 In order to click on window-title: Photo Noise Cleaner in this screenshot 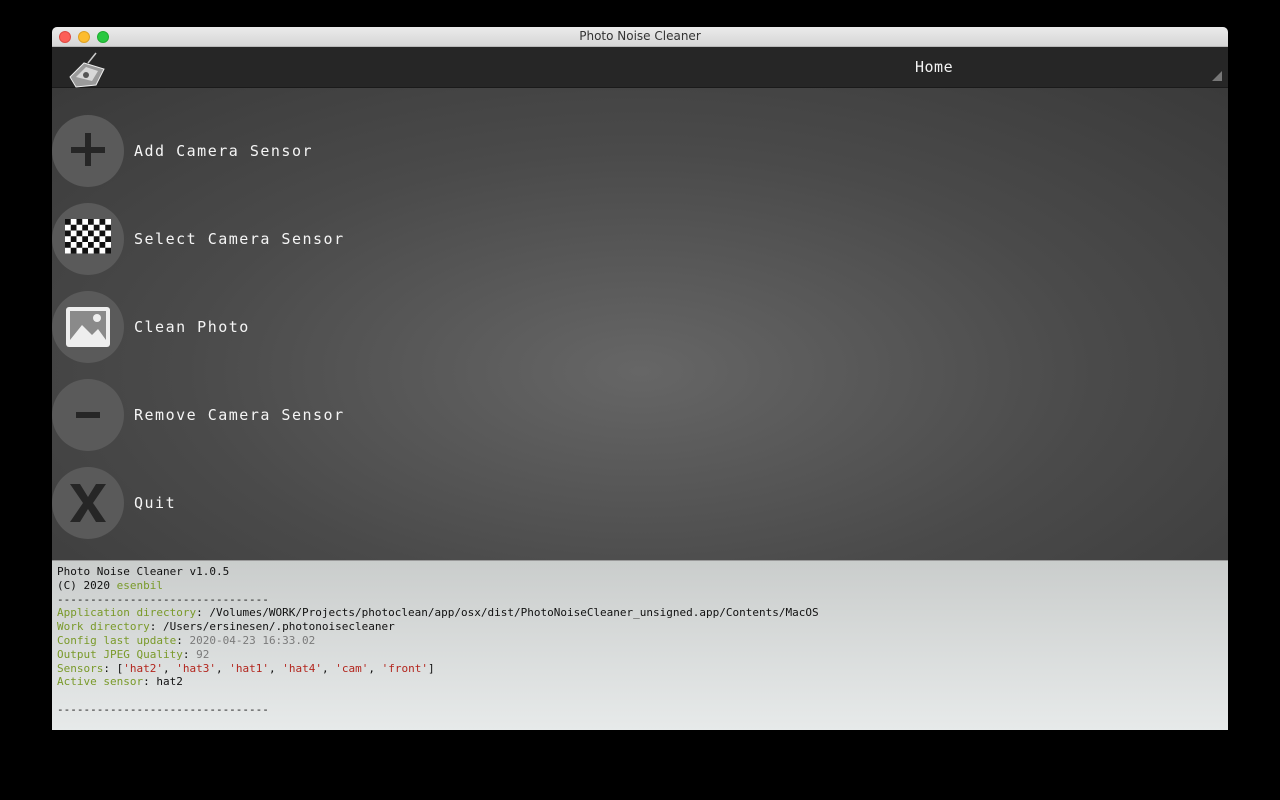, I will do `click(640, 36)`.